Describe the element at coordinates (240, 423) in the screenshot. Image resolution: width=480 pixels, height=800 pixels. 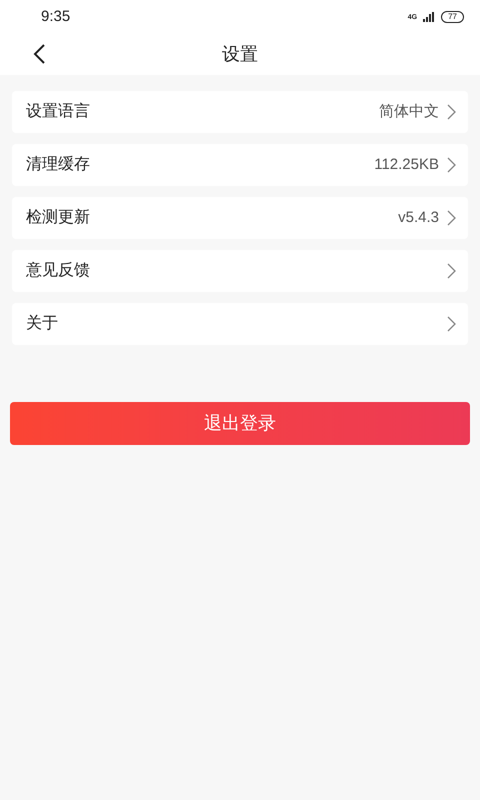
I see `logout-button: 退出登录` at that location.